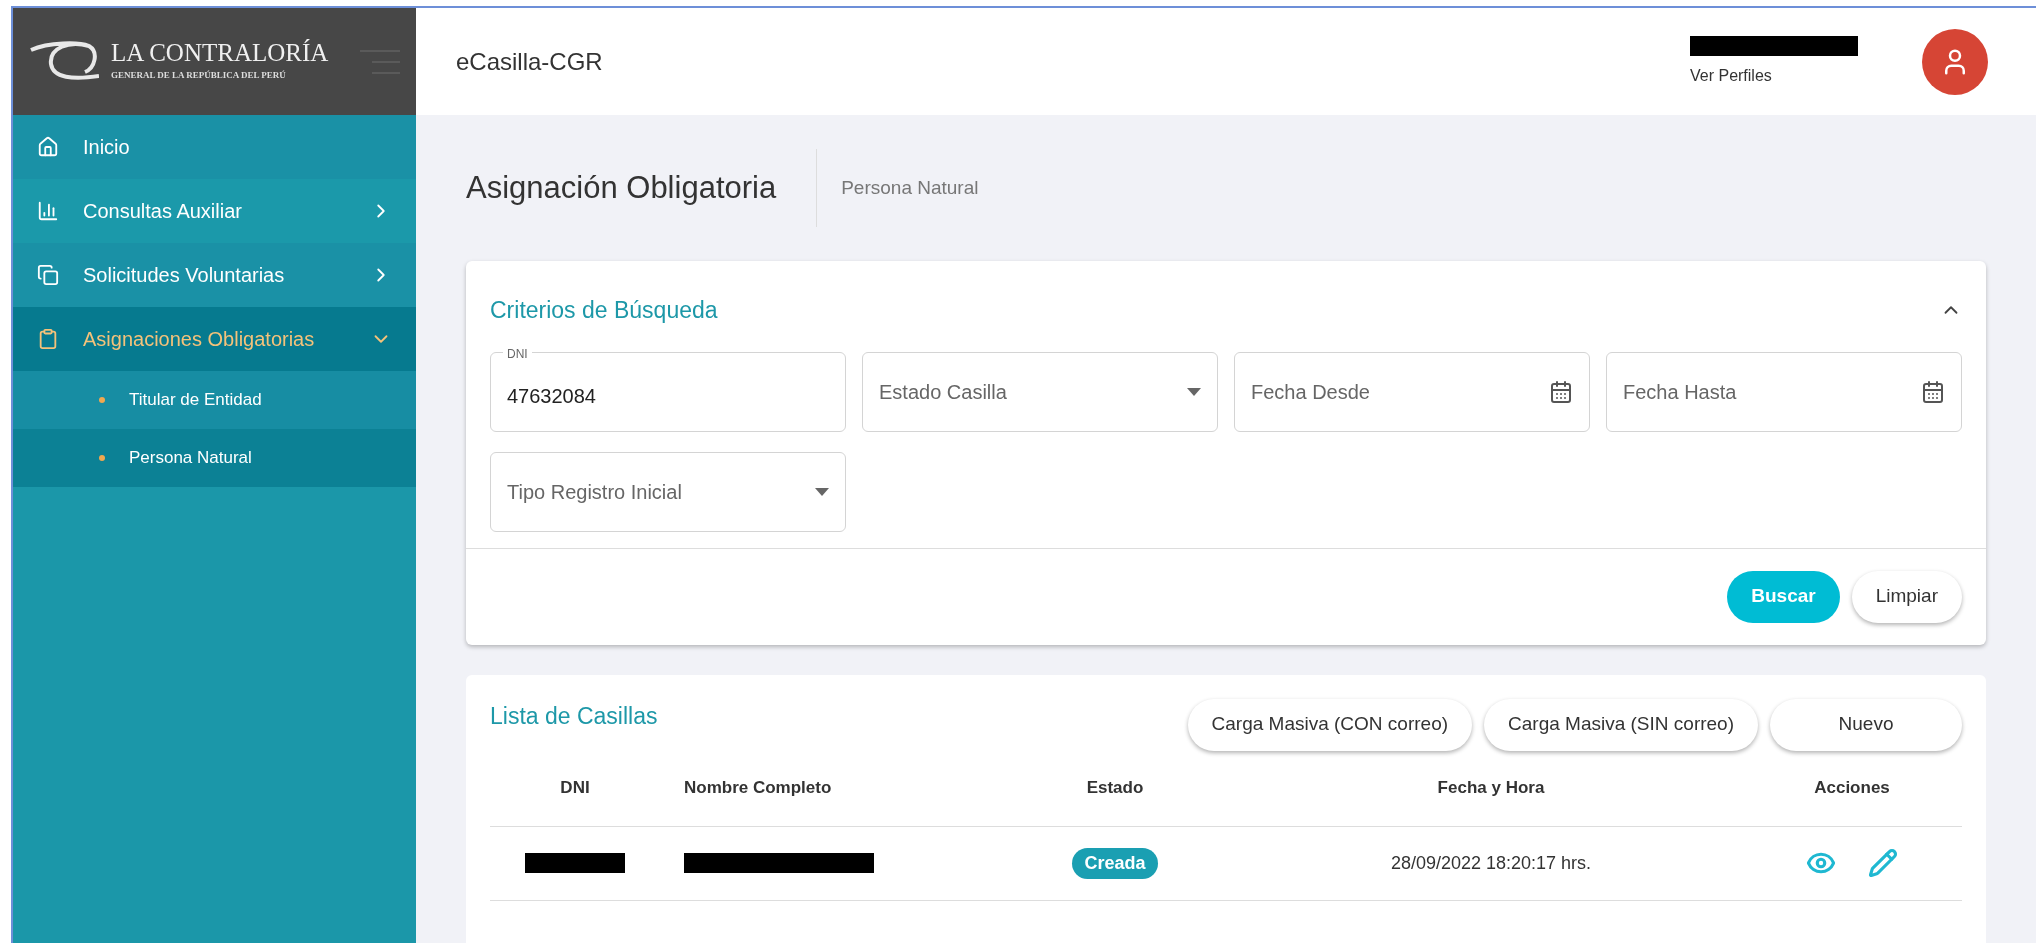  Describe the element at coordinates (48, 211) in the screenshot. I see `bar-chart-icon` at that location.